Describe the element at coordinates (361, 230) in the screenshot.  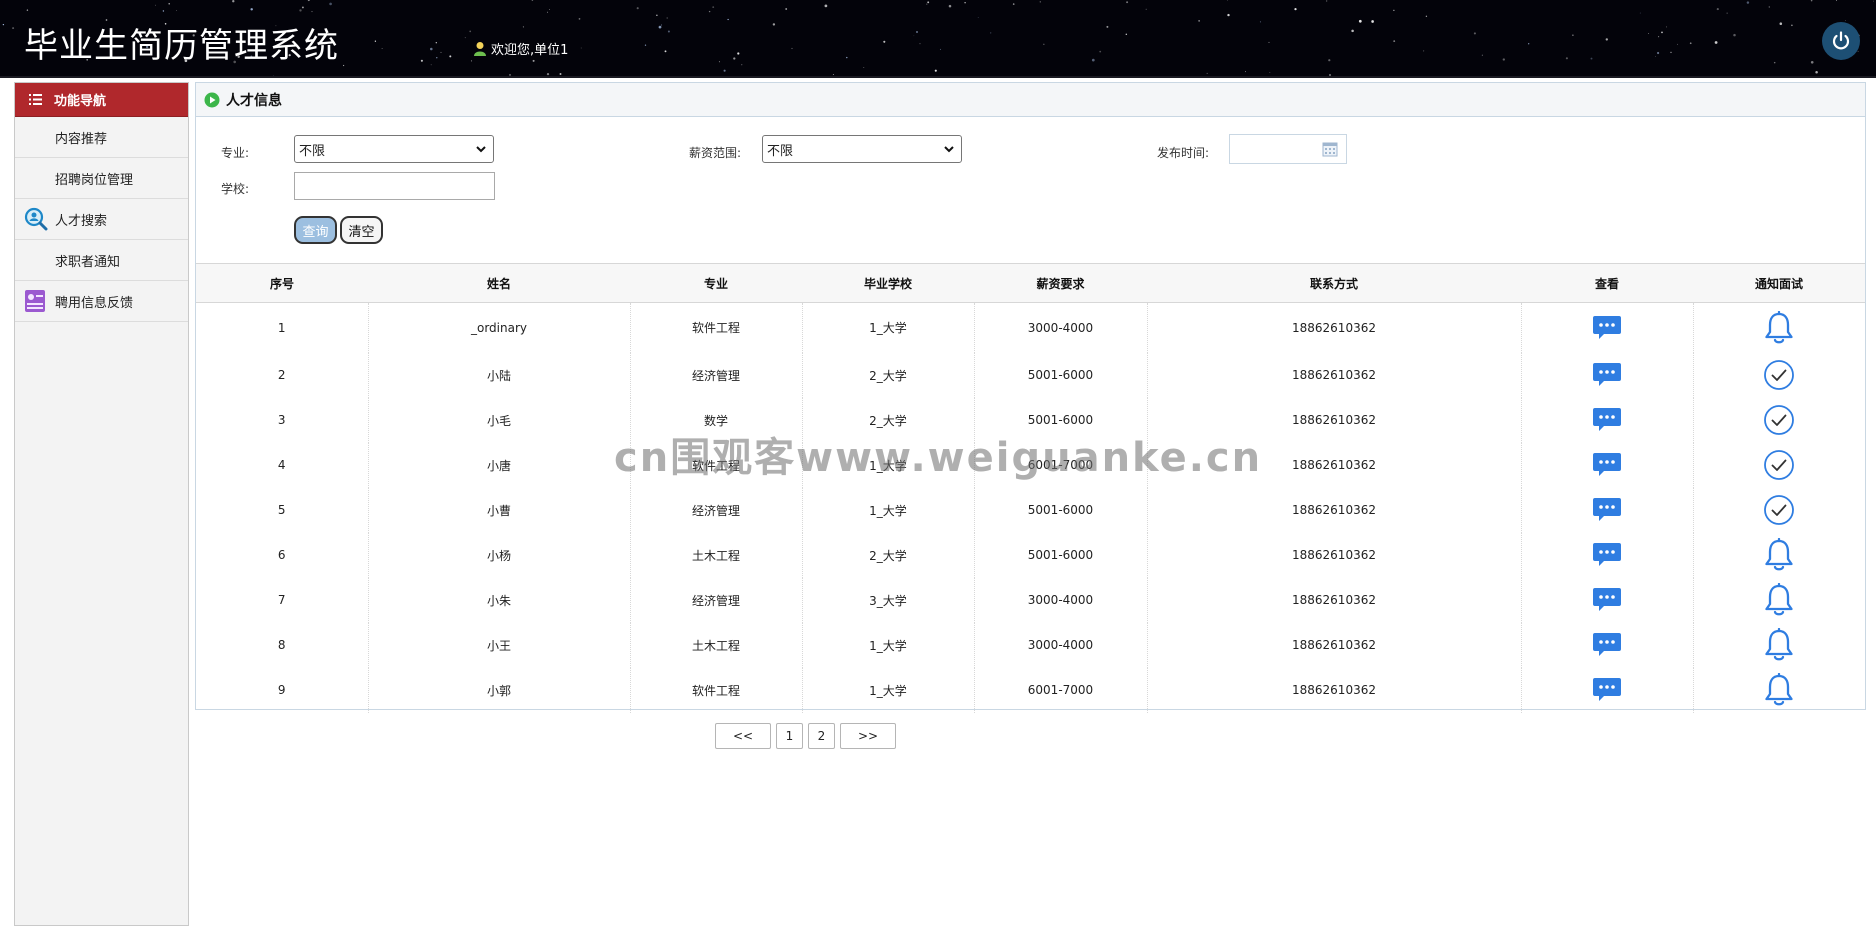
I see `clear-button: 清空` at that location.